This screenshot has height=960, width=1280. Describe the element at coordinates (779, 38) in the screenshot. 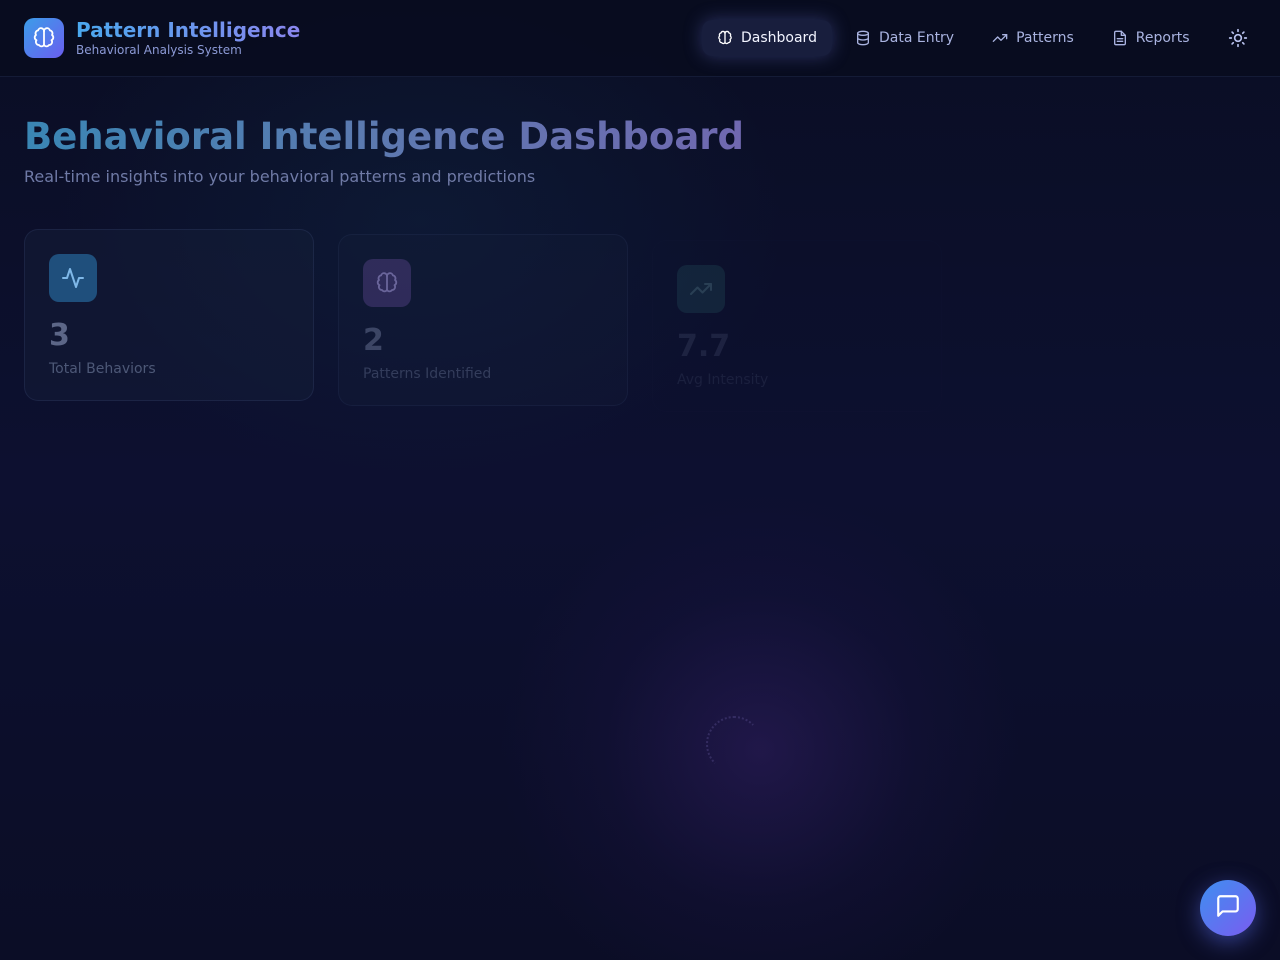

I see `nav-label: Dashboard` at that location.